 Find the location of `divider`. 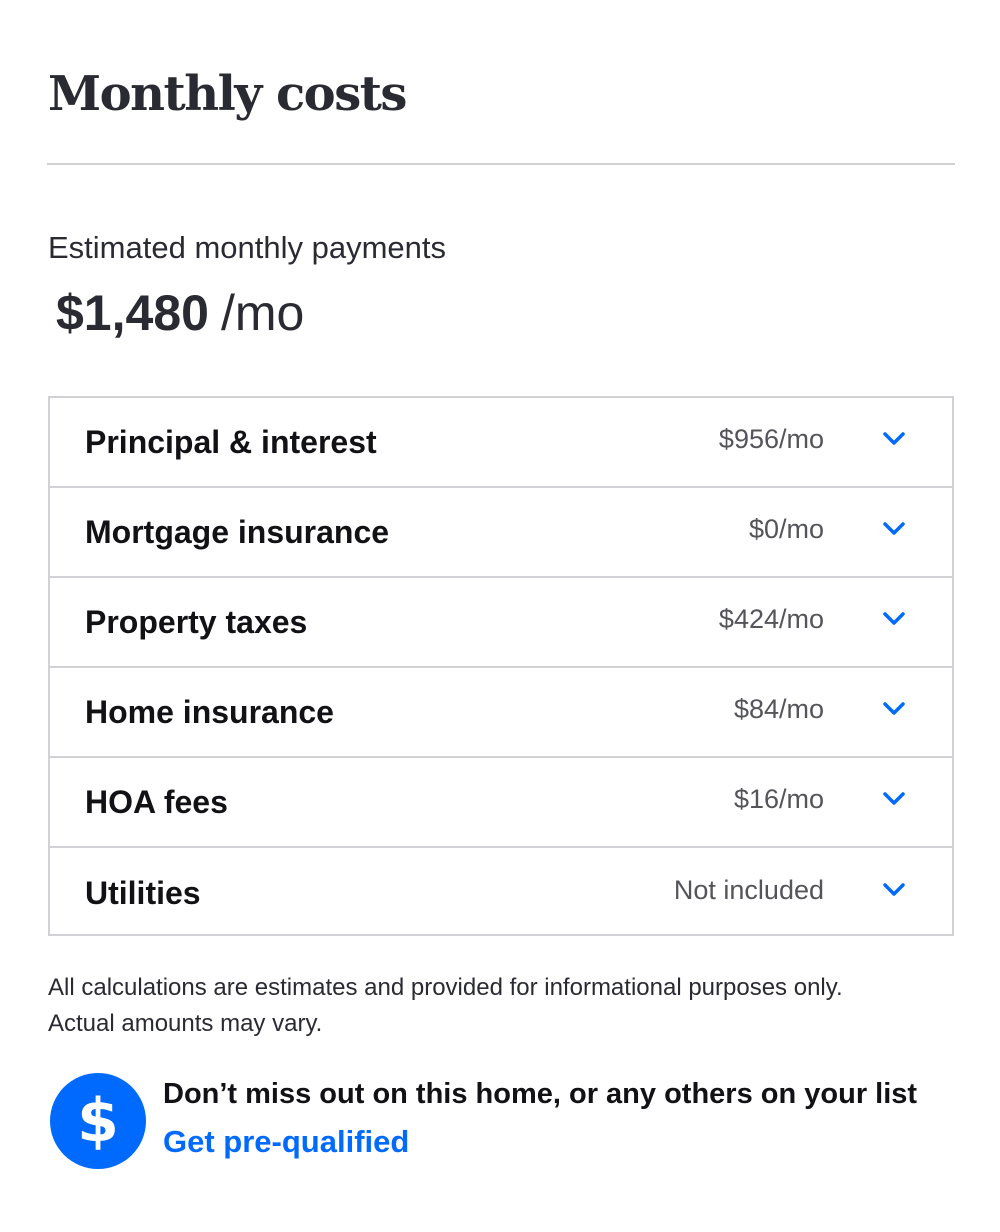

divider is located at coordinates (501, 164).